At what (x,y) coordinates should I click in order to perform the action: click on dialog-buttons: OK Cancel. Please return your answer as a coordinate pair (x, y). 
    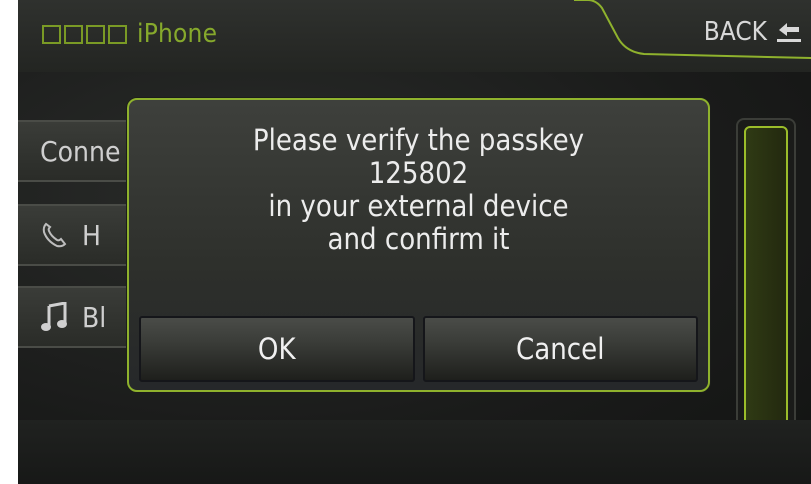
    Looking at the image, I should click on (418, 349).